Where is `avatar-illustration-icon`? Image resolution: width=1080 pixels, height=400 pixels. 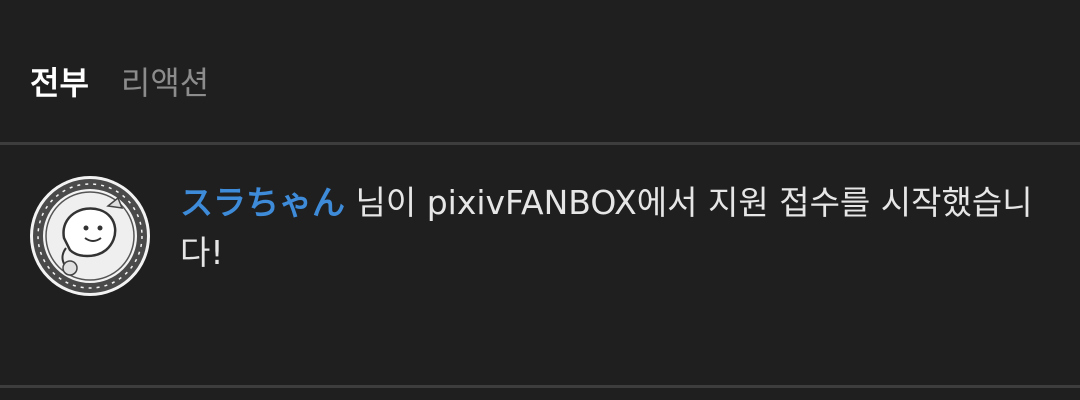 avatar-illustration-icon is located at coordinates (90, 236).